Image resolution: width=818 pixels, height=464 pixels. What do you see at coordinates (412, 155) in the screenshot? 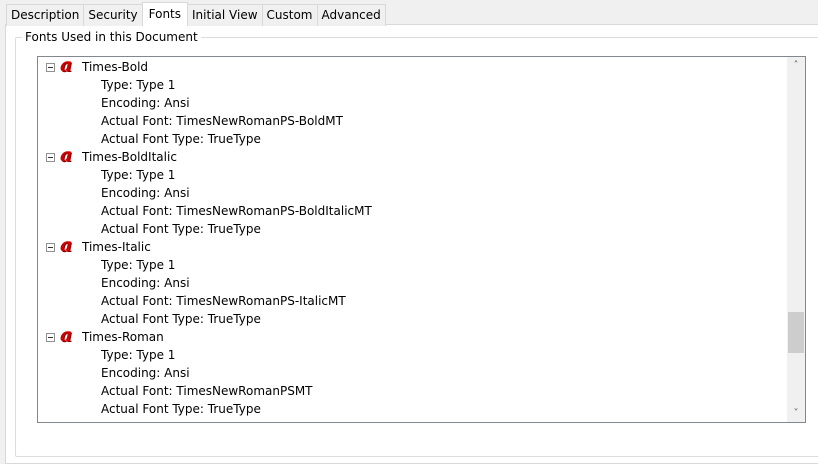
I see `font-node: a Times-BoldItalic` at bounding box center [412, 155].